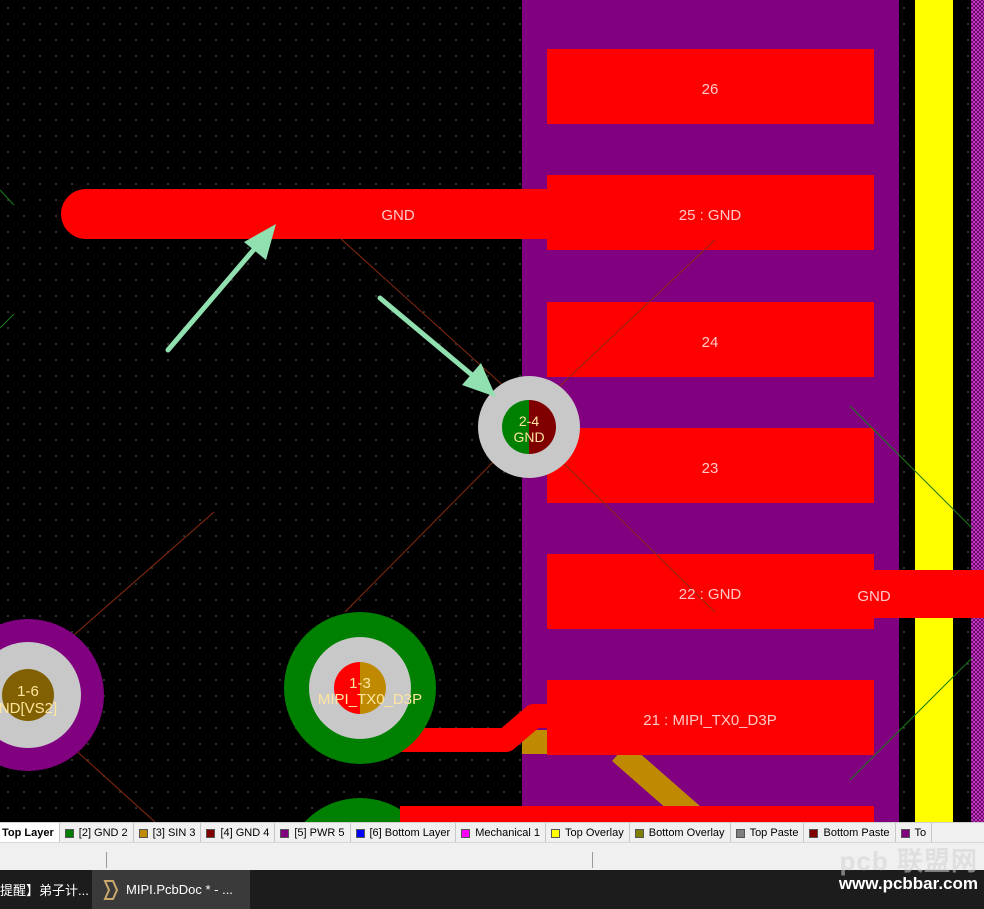 Image resolution: width=984 pixels, height=909 pixels. What do you see at coordinates (245, 833) in the screenshot?
I see `layer-tab-label: [4] GND 4` at bounding box center [245, 833].